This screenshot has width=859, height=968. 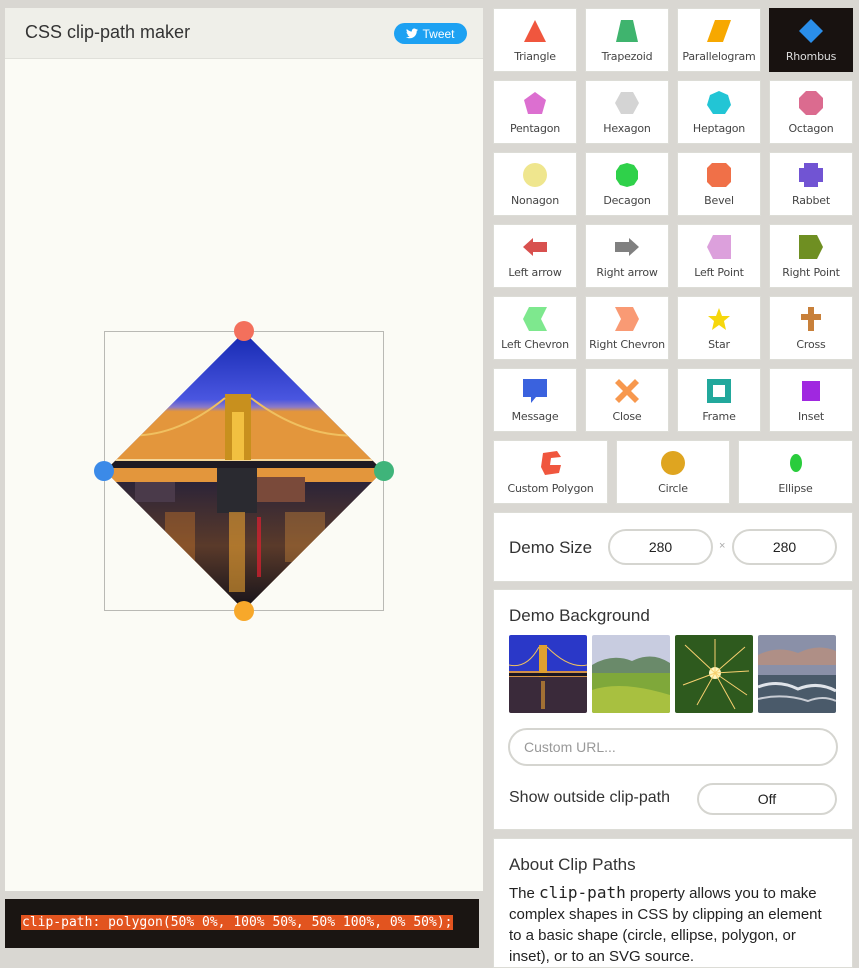 I want to click on app-title: CSS clip-path maker, so click(x=108, y=32).